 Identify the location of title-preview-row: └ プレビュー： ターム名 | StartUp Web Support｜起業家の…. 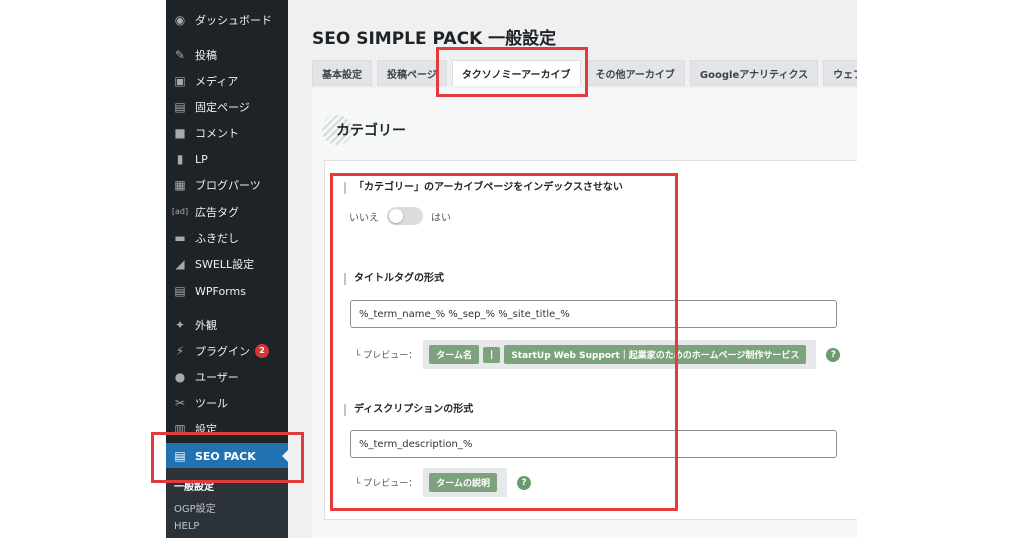
(598, 354).